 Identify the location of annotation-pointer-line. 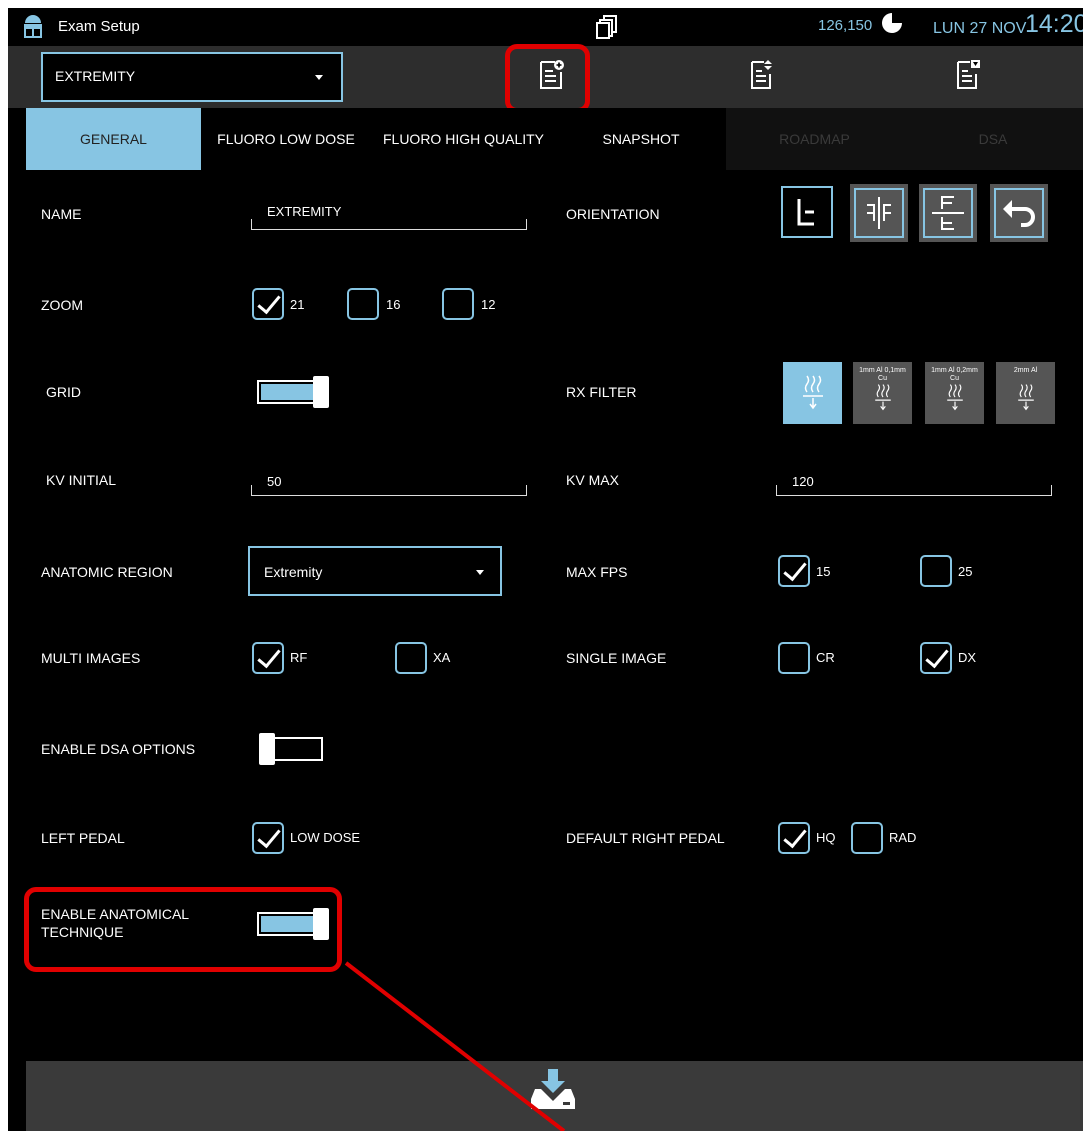
(455, 1046).